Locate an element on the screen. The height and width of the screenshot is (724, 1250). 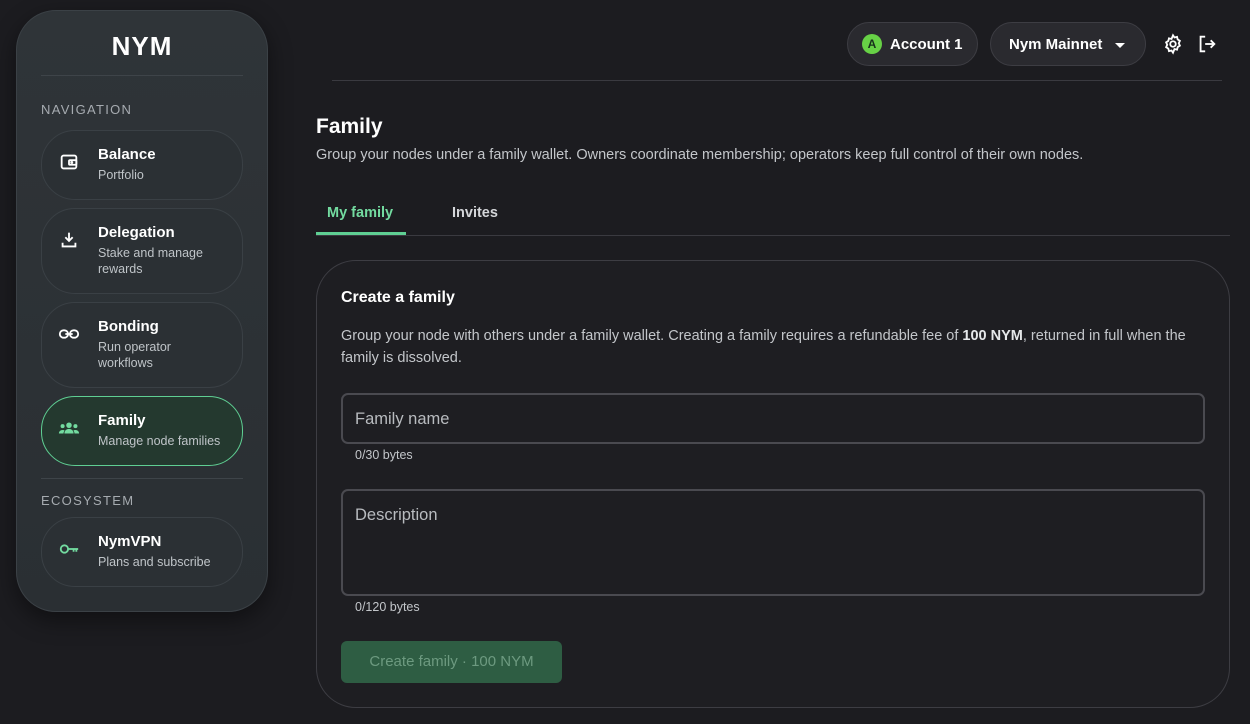
navigation-section-label: NAVIGATION is located at coordinates (87, 109).